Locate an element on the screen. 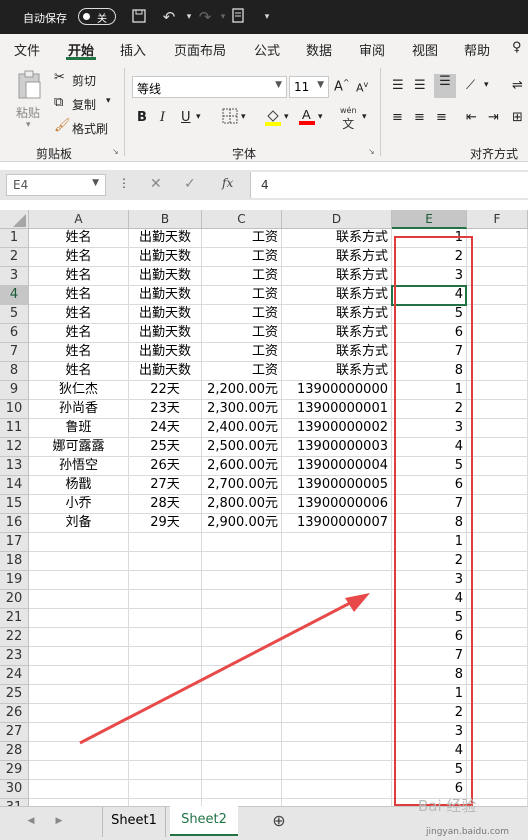 This screenshot has width=528, height=840. sheet-tab-2: Sheet2 is located at coordinates (204, 821).